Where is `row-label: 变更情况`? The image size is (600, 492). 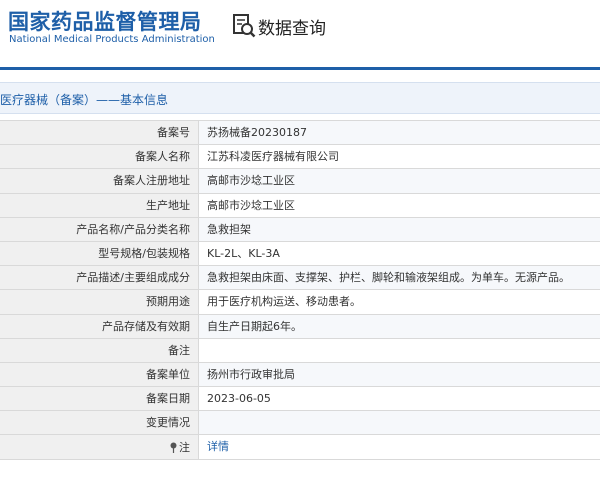 row-label: 变更情况 is located at coordinates (99, 423).